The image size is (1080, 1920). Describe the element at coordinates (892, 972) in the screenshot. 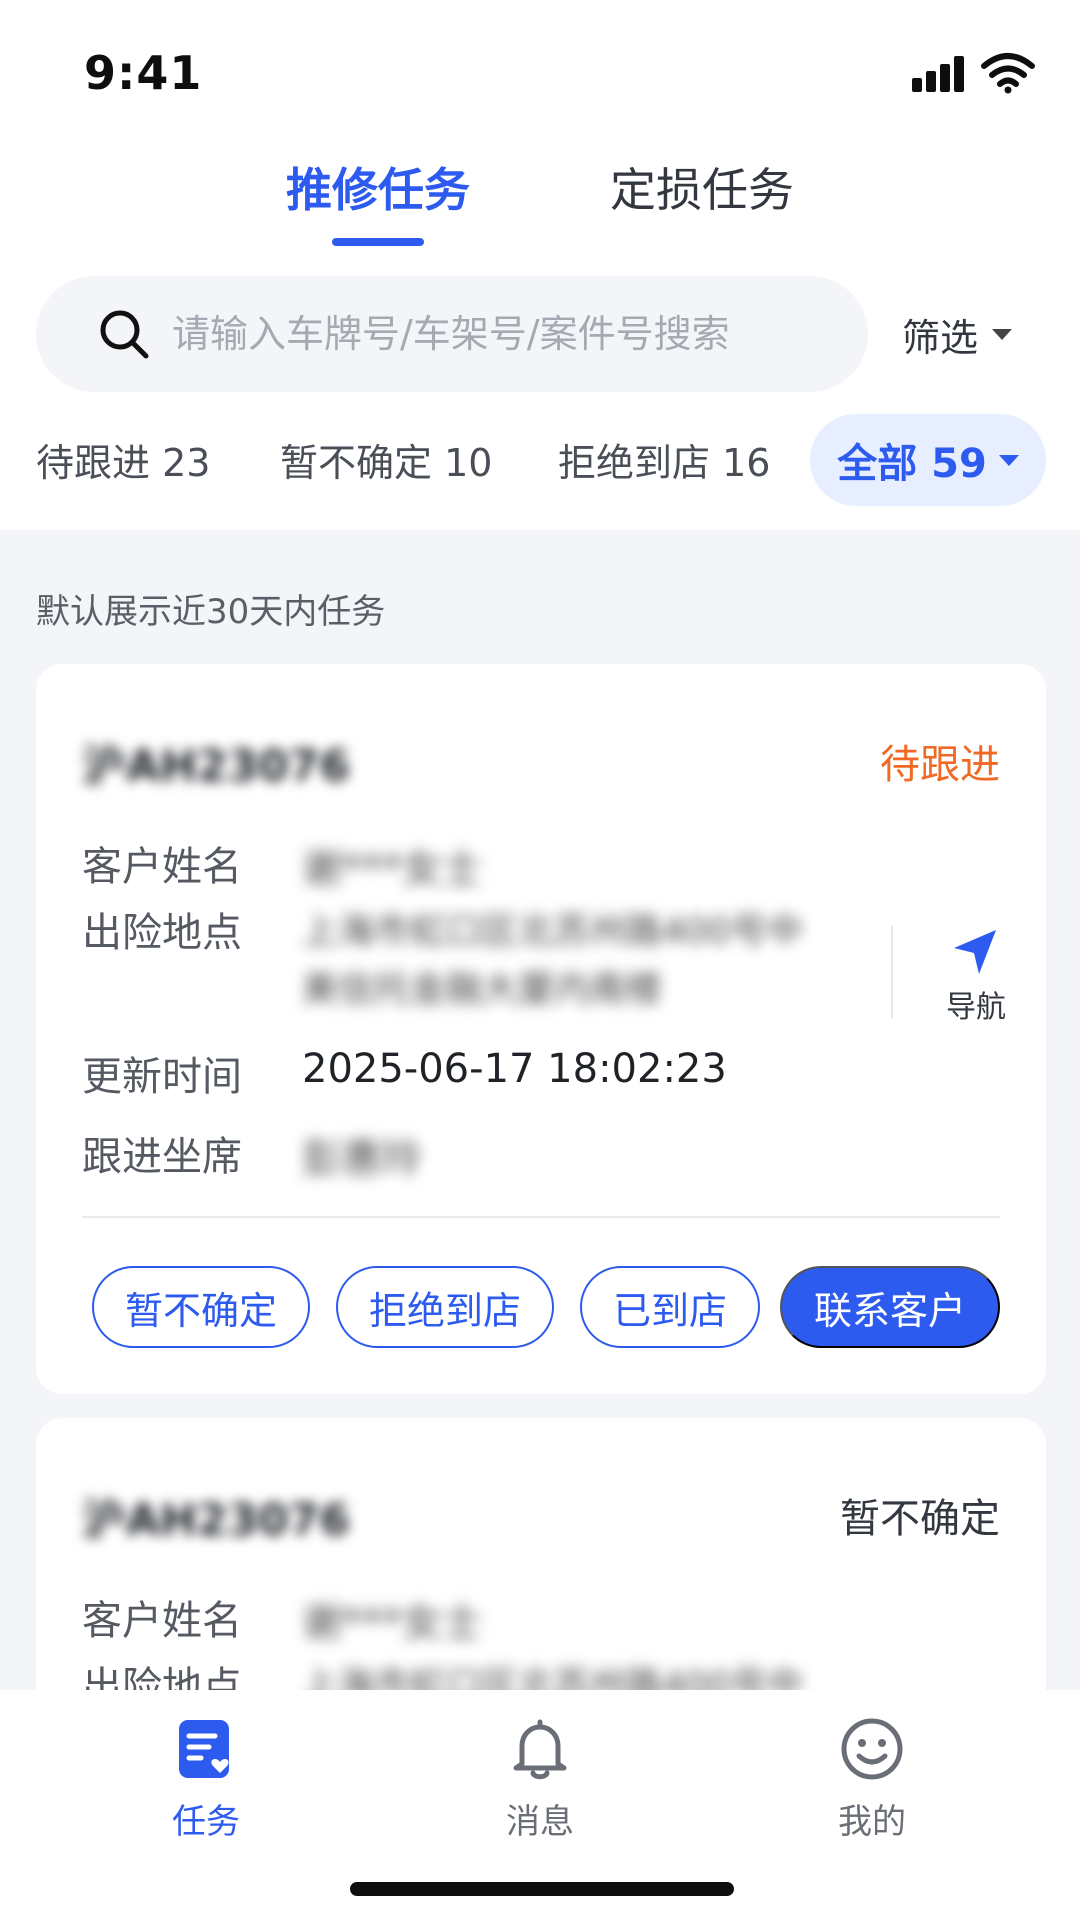

I see `nav-divider` at that location.